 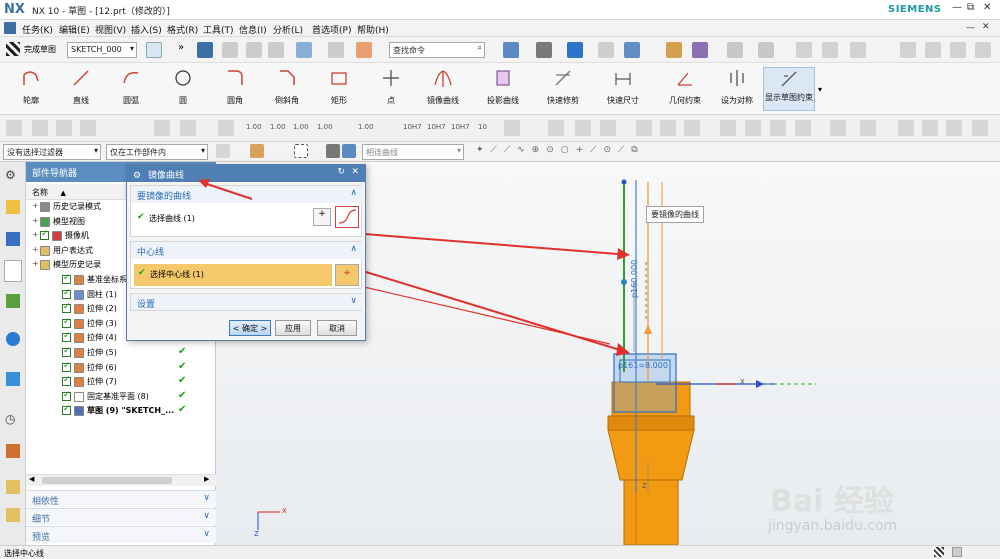 What do you see at coordinates (304, 50) in the screenshot?
I see `undo-icon` at bounding box center [304, 50].